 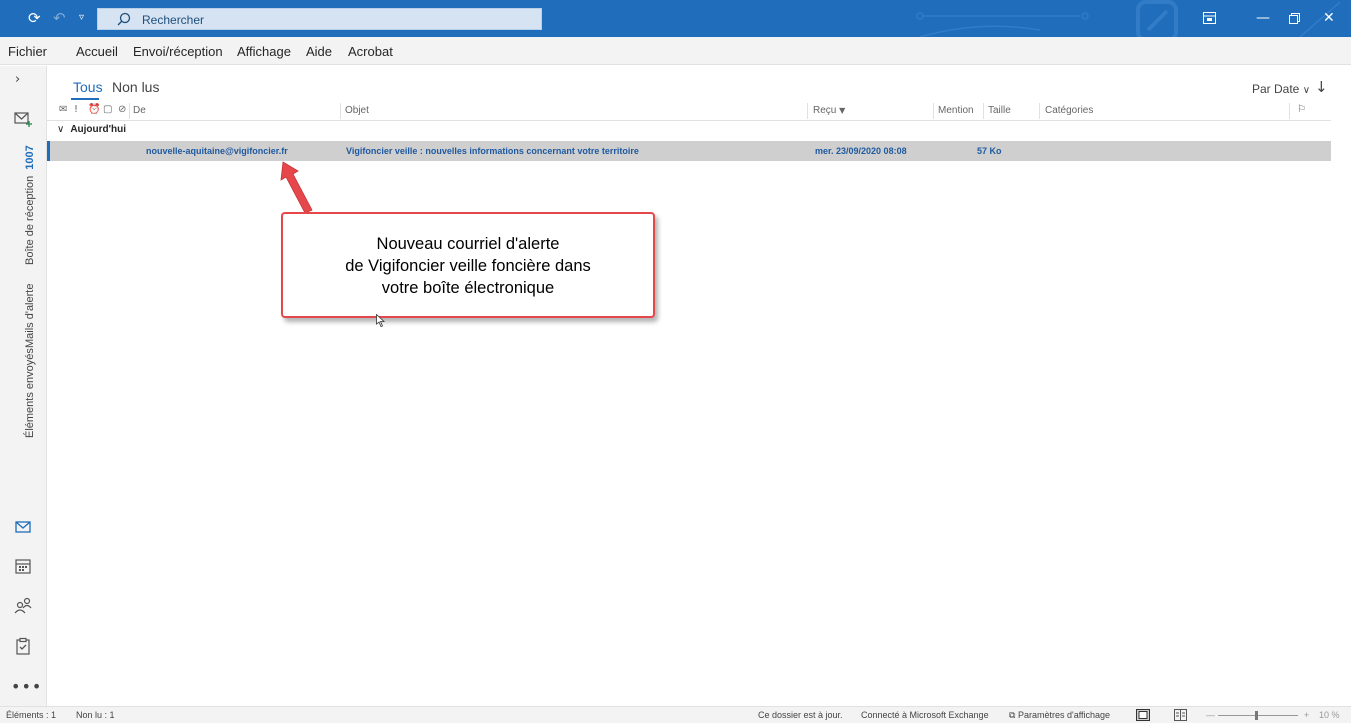 I want to click on undo-icon: ↶, so click(x=59, y=18).